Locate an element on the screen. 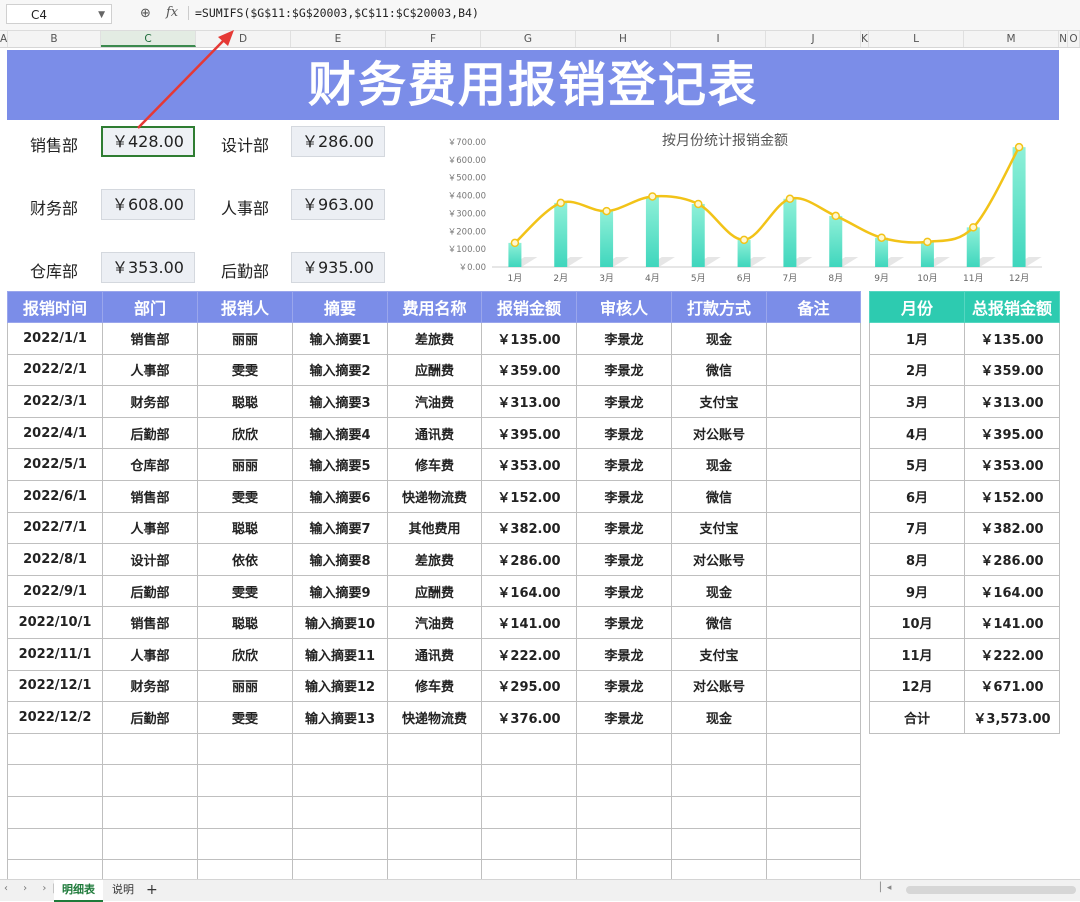 Image resolution: width=1080 pixels, height=902 pixels. table-cell: 快递物流费 is located at coordinates (434, 496).